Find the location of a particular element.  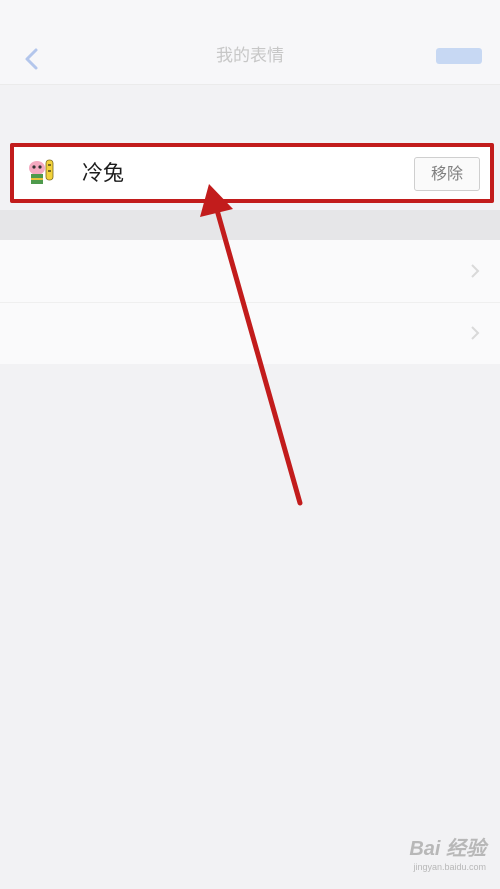

watermark: Bai 经验 jingyan.baidu.com is located at coordinates (431, 858).